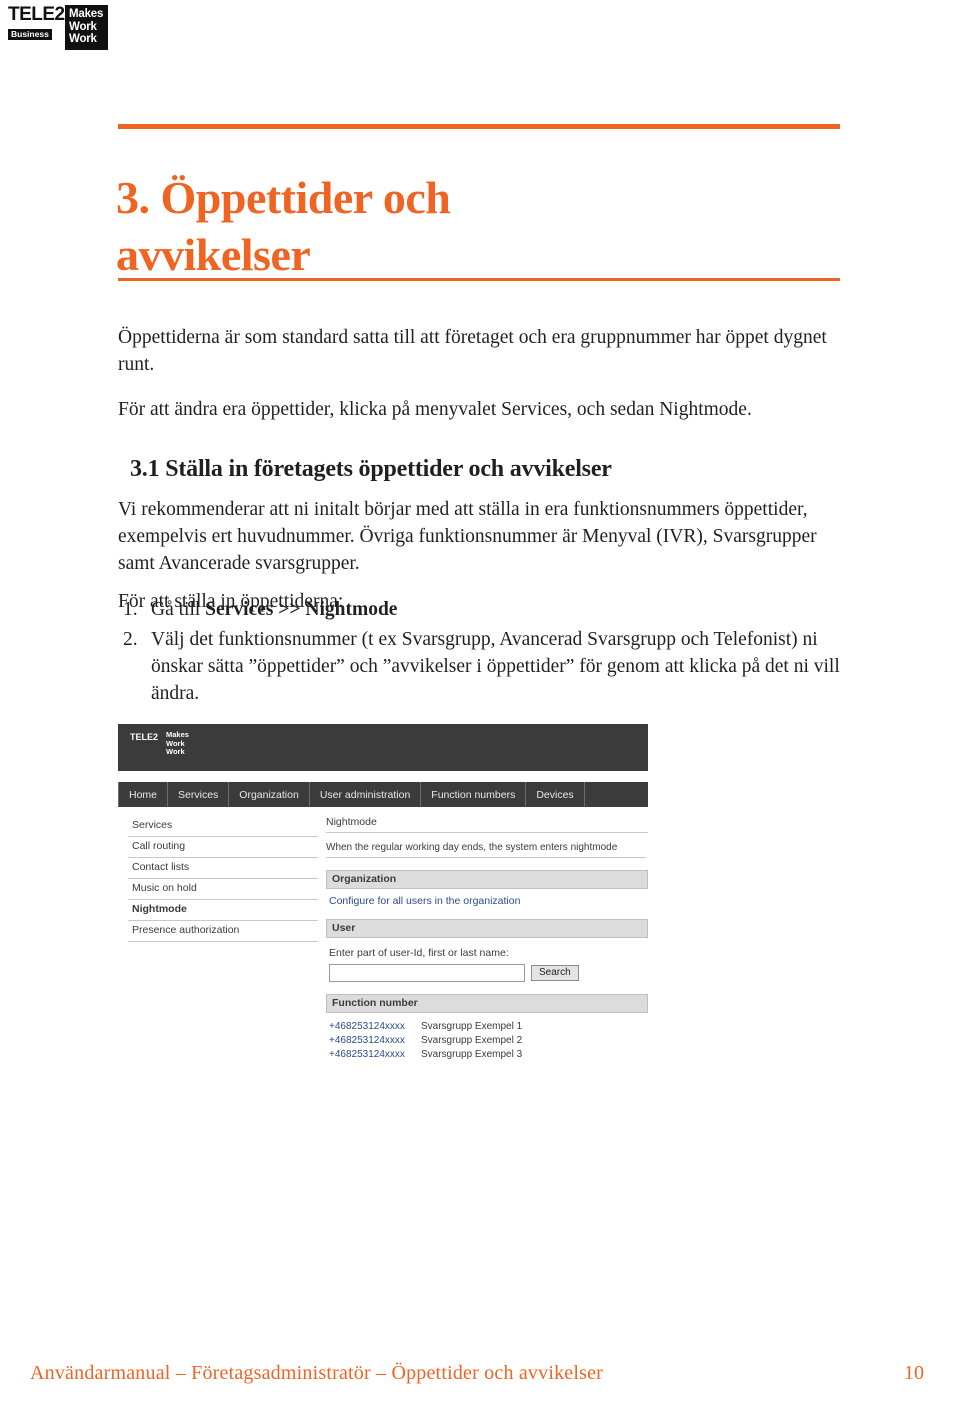 The width and height of the screenshot is (960, 1415). I want to click on section-header-user: User, so click(487, 928).